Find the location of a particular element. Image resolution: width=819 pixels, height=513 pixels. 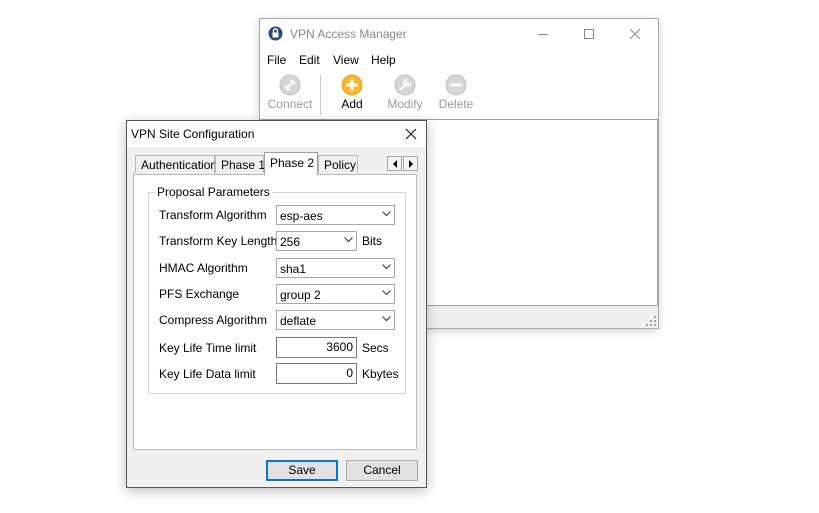

tab-policy: Policy is located at coordinates (338, 164).